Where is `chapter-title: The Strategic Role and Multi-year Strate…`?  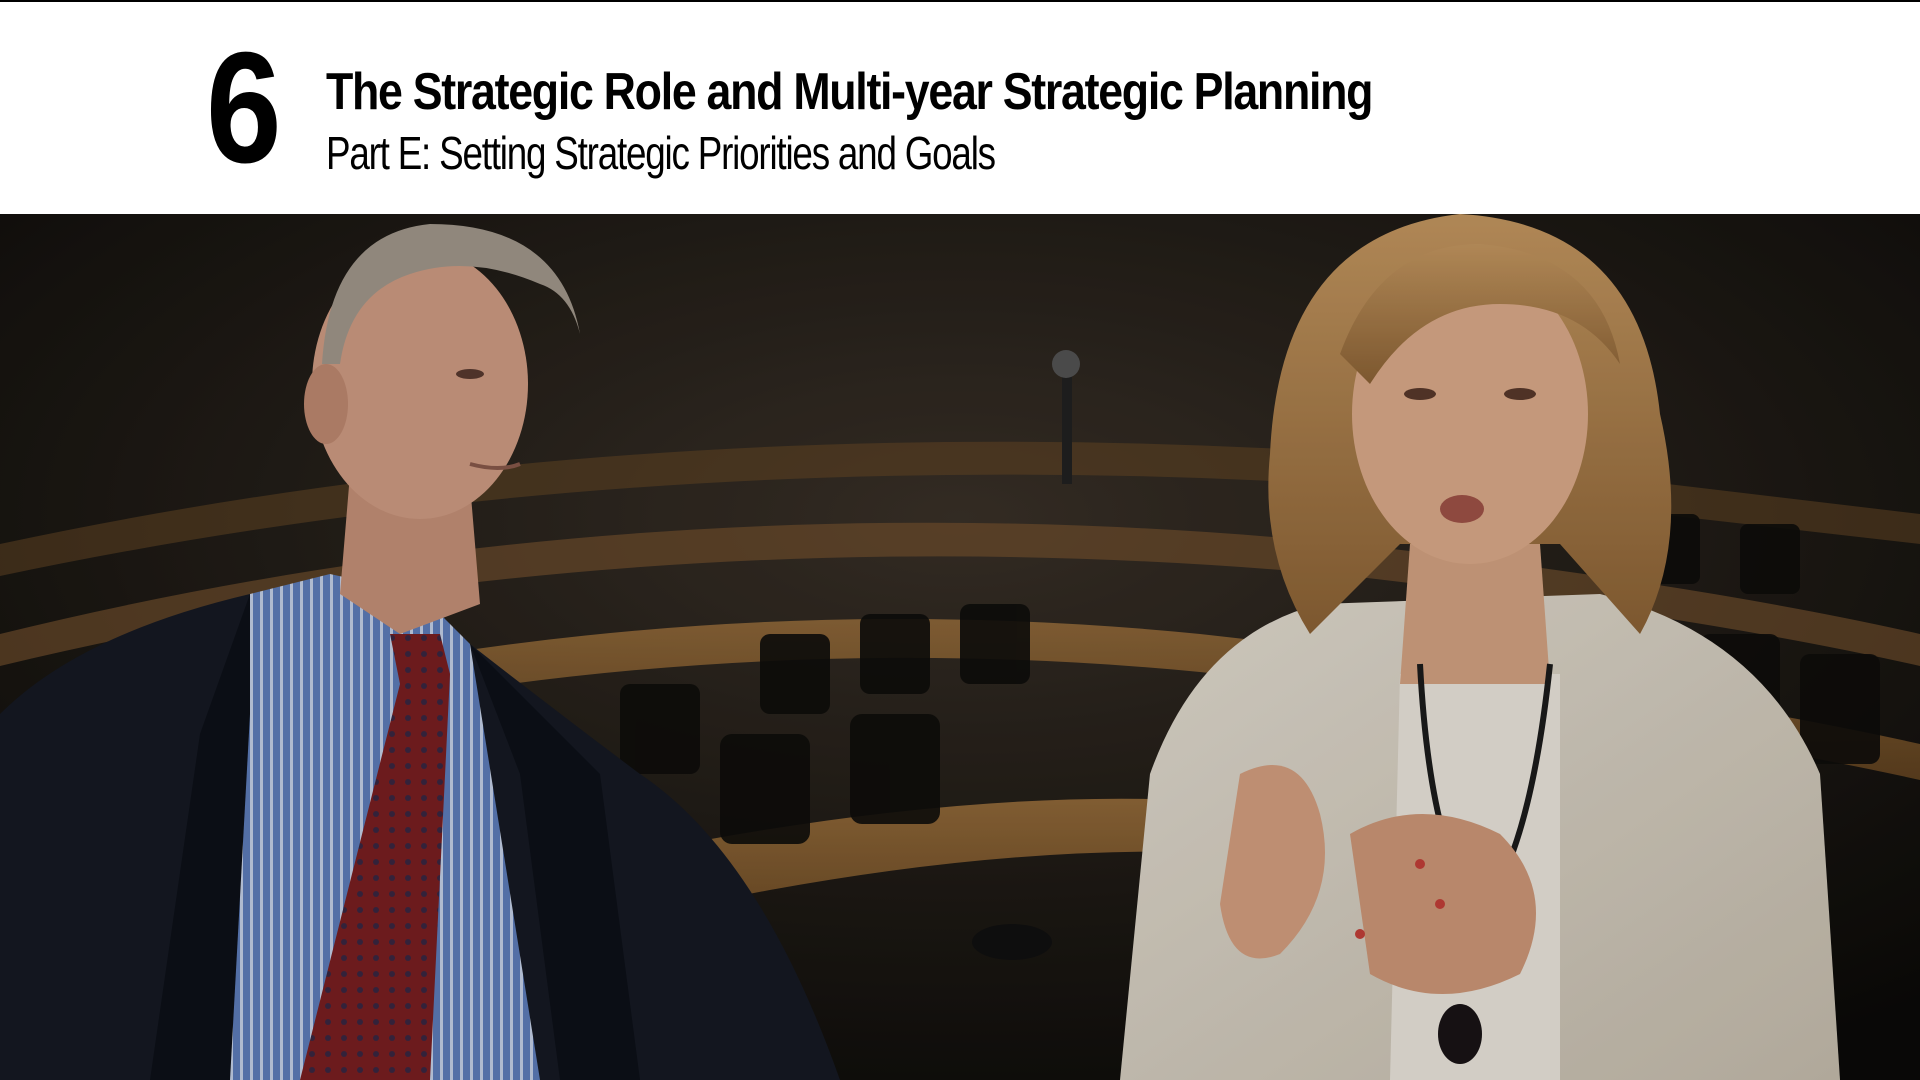 chapter-title: The Strategic Role and Multi-year Strate… is located at coordinates (849, 92).